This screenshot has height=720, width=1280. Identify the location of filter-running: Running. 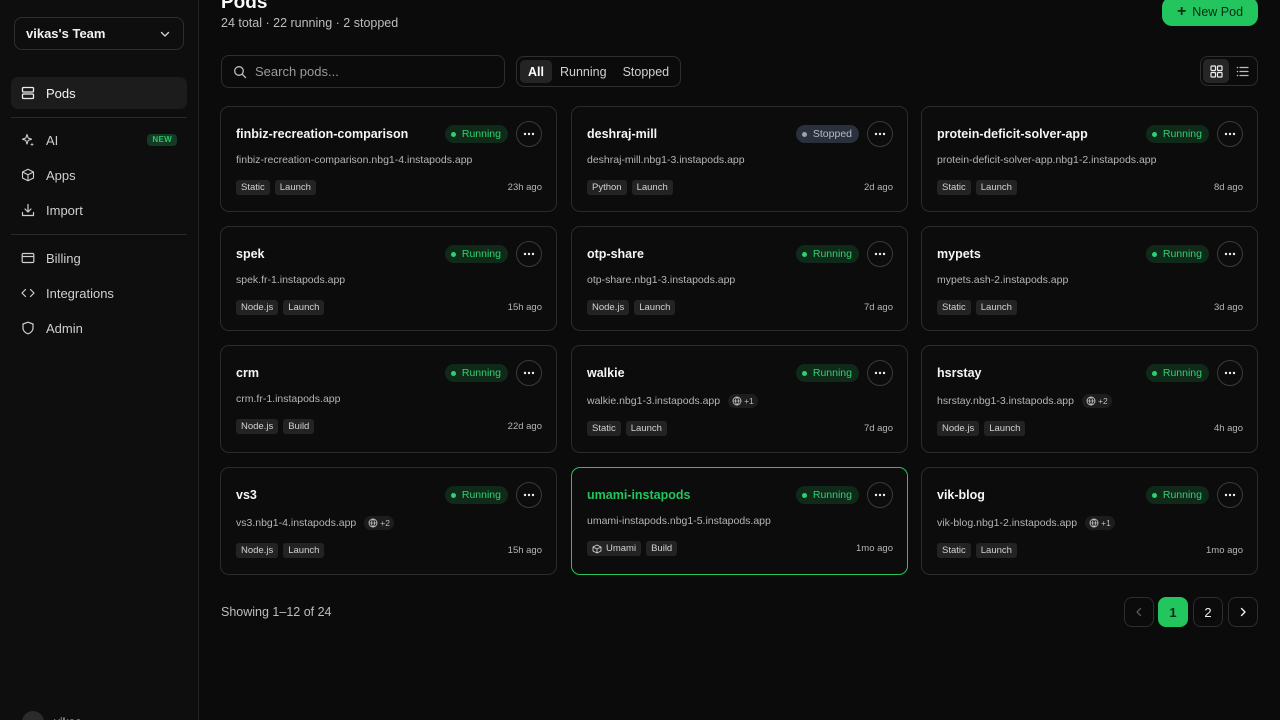
(583, 71).